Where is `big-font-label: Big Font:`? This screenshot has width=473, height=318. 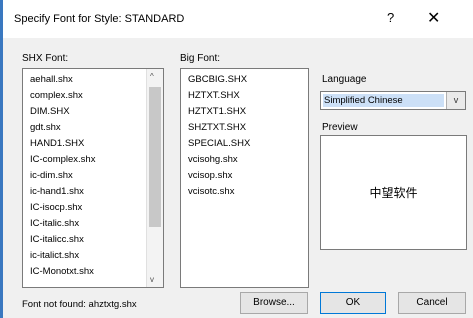 big-font-label: Big Font: is located at coordinates (200, 58).